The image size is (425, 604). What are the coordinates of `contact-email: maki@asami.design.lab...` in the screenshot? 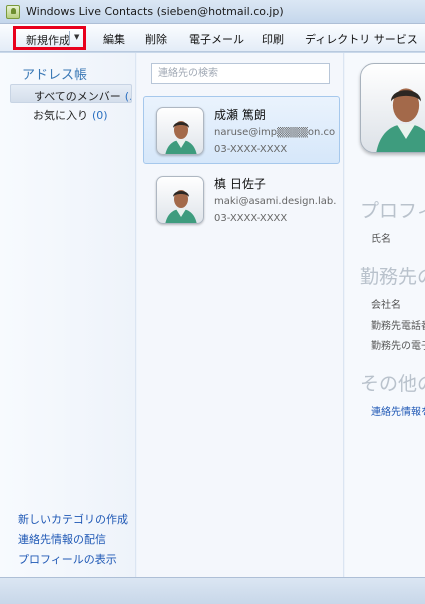 It's located at (275, 201).